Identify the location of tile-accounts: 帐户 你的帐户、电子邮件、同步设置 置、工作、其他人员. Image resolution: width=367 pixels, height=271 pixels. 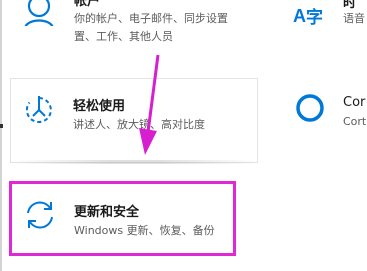
(134, 25).